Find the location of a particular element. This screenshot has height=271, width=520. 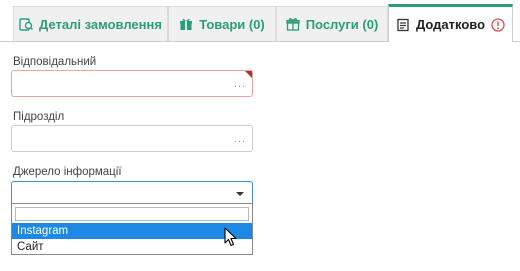

department-label: Підрозділ is located at coordinates (39, 117).